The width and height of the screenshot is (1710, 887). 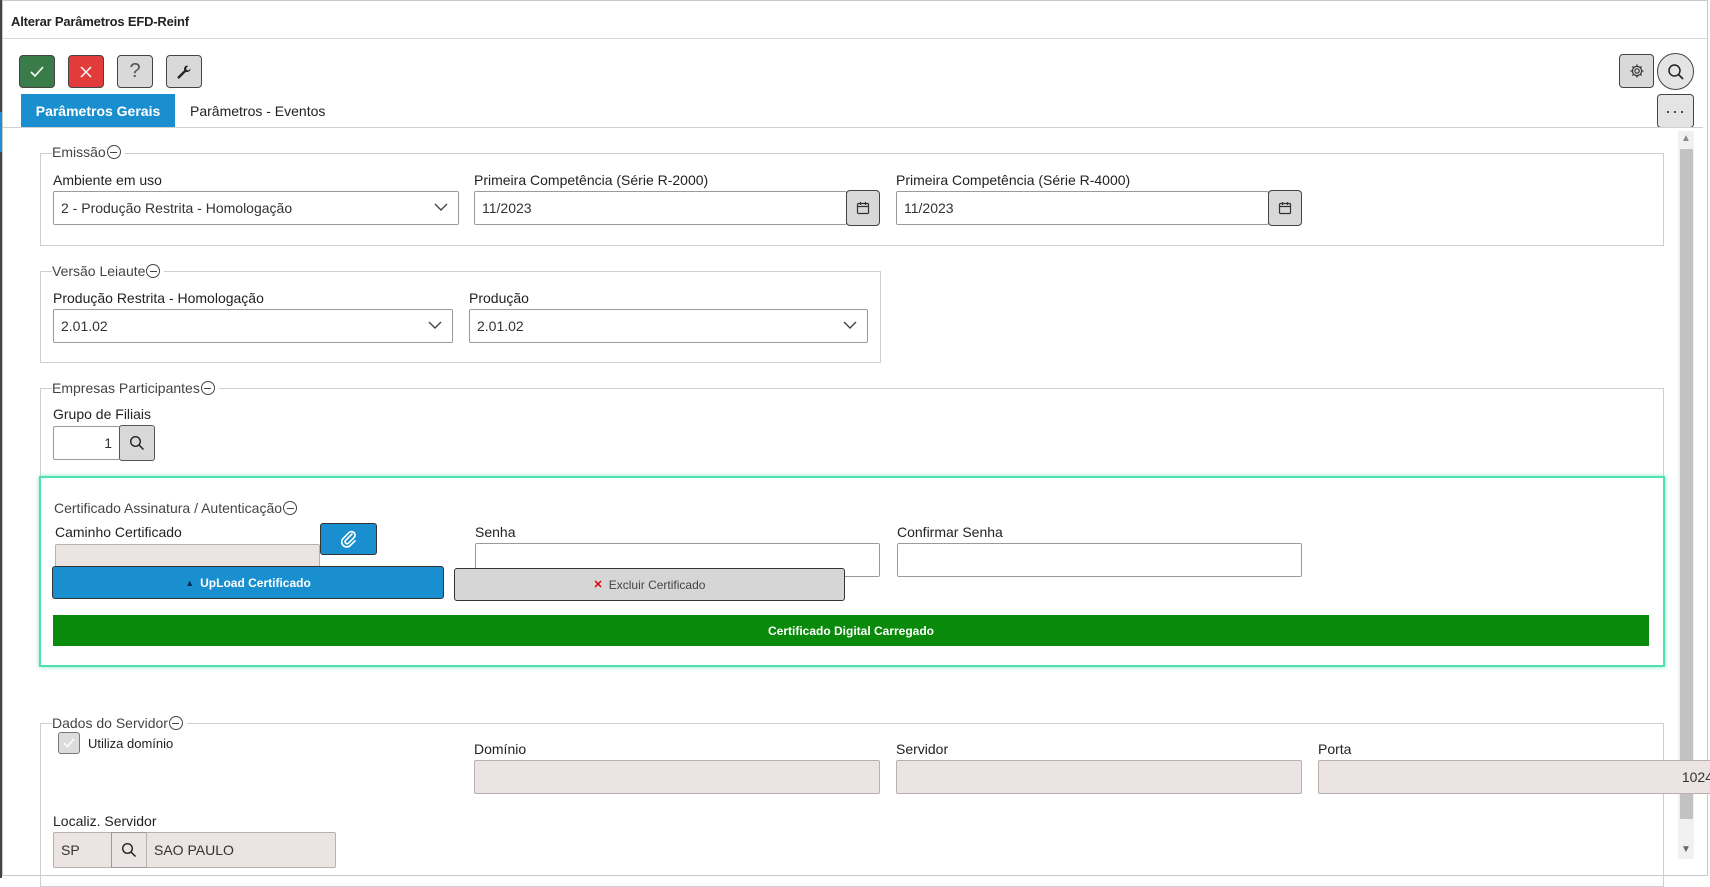 I want to click on delete-label: Excluir Certificado, so click(x=657, y=584).